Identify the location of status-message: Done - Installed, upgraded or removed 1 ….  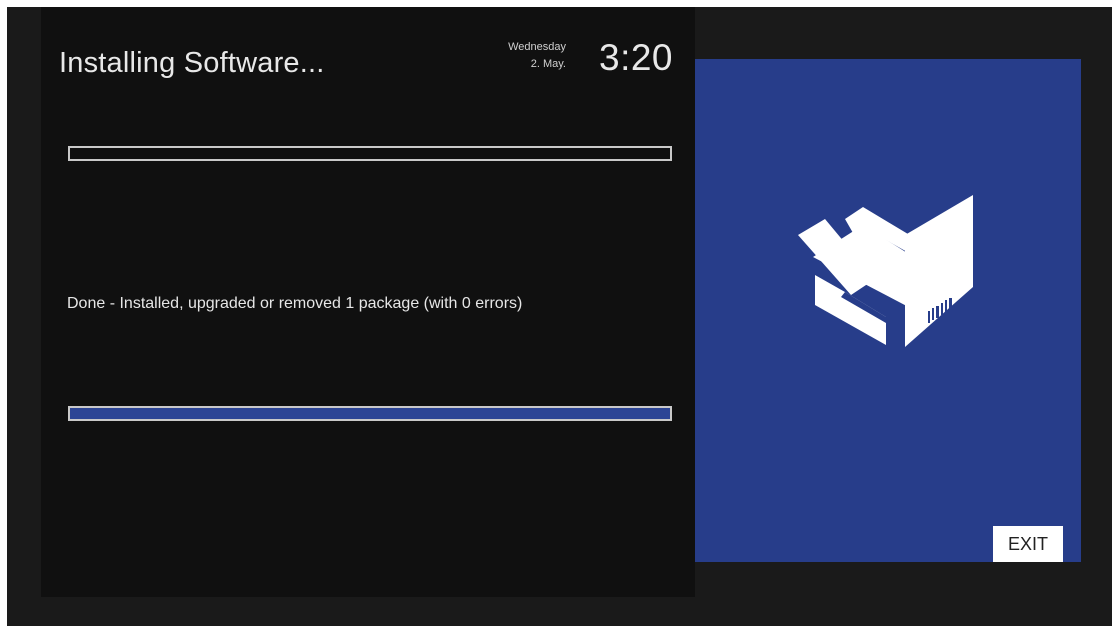
(295, 303).